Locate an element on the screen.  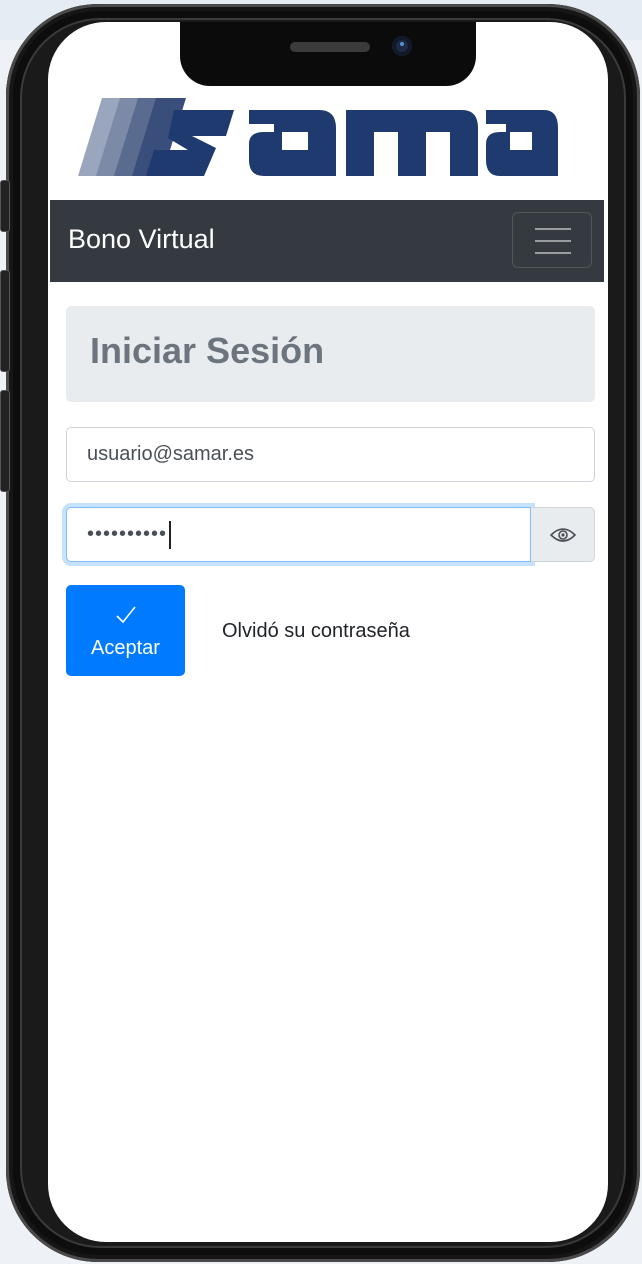
page-title: Iniciar Sesión is located at coordinates (207, 350).